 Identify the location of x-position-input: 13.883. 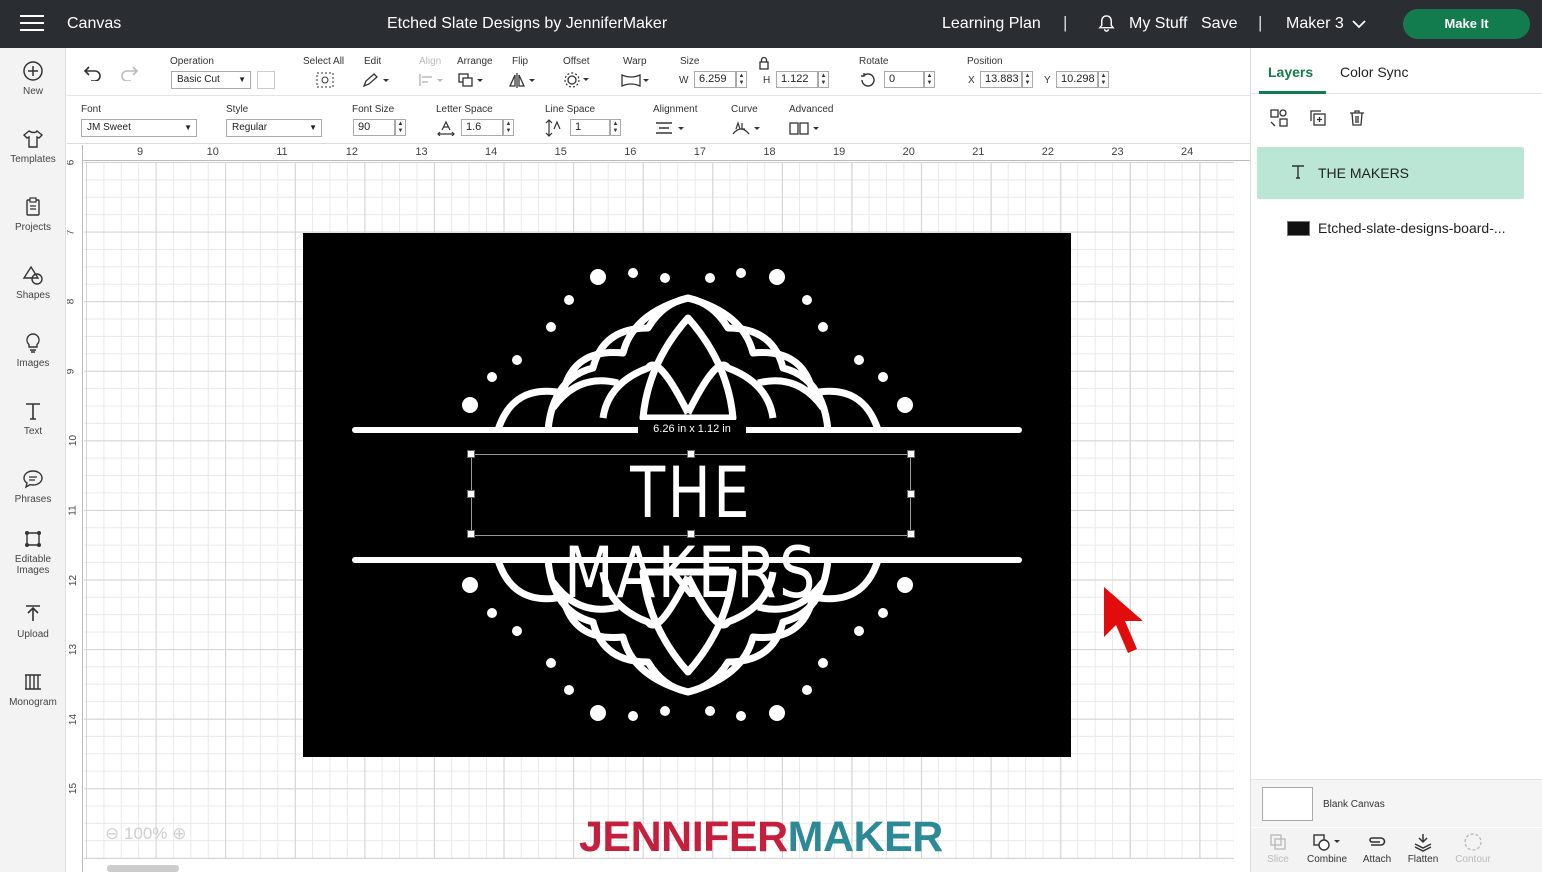
(1001, 79).